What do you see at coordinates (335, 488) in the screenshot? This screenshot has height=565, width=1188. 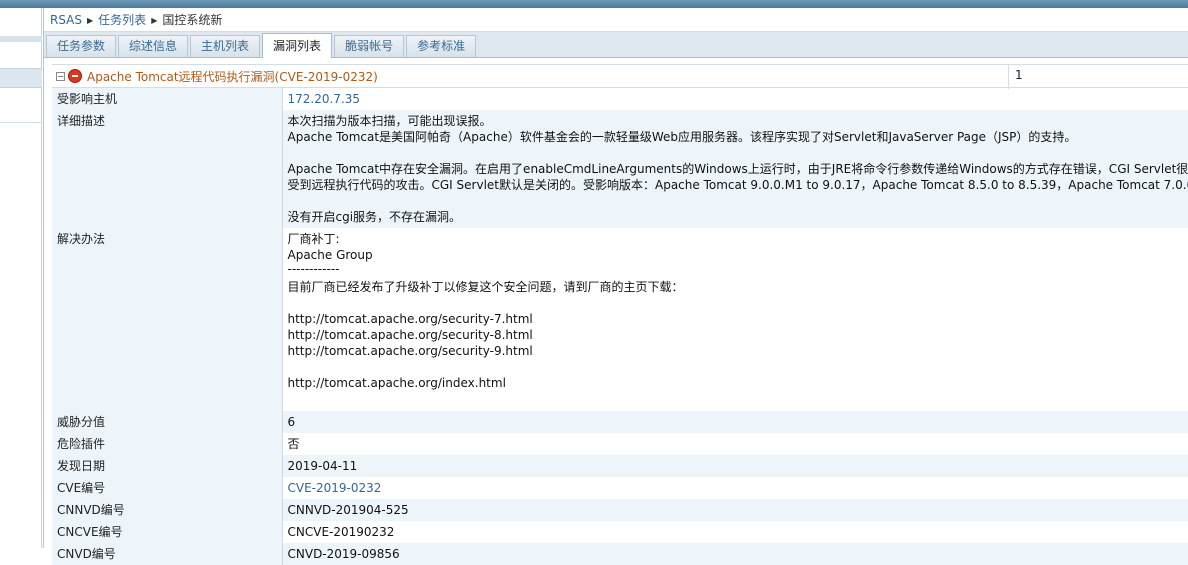 I see `cve-link: CVE-2019-0232` at bounding box center [335, 488].